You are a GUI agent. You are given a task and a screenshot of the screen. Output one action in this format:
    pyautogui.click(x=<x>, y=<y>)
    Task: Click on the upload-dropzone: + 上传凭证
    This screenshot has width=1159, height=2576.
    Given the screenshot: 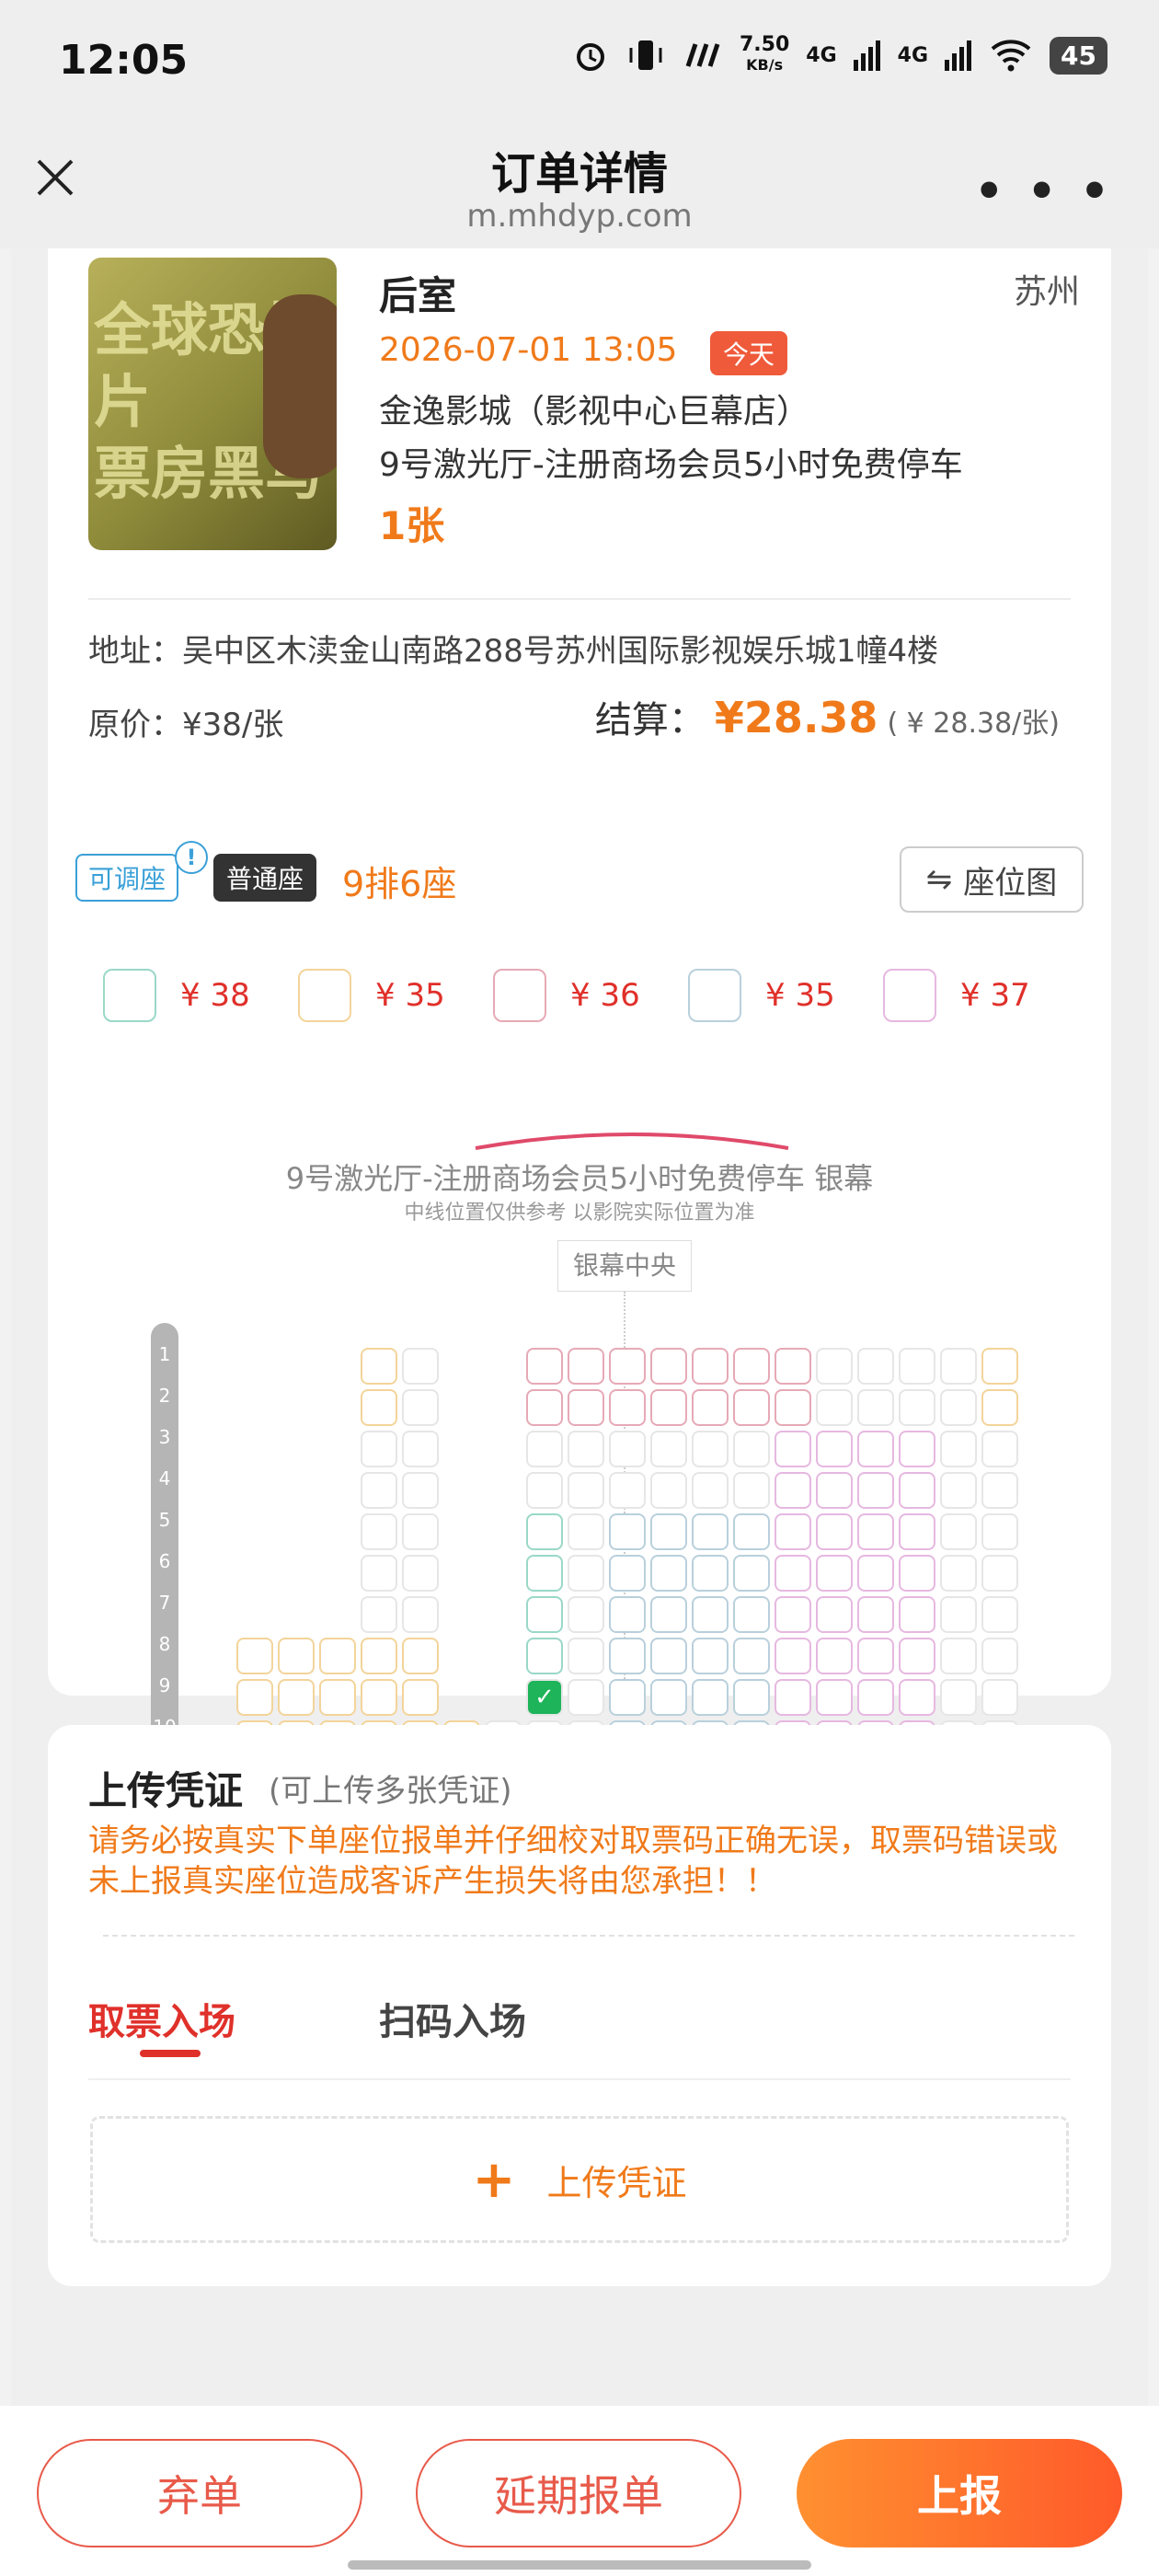 What is the action you would take?
    pyautogui.click(x=579, y=2179)
    